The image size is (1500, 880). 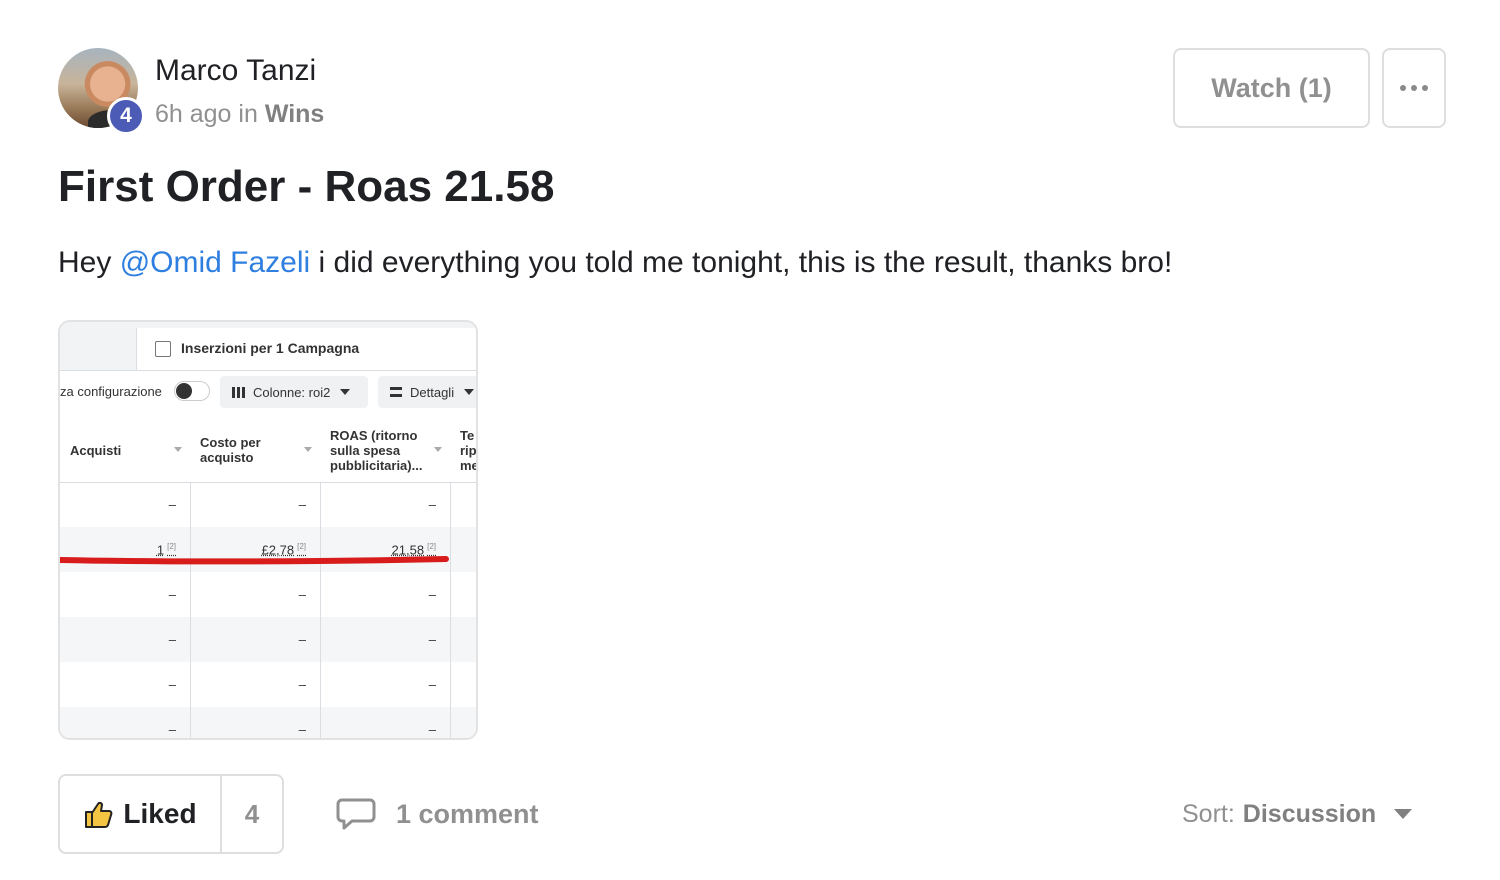 I want to click on like-group: Liked 4, so click(x=171, y=814).